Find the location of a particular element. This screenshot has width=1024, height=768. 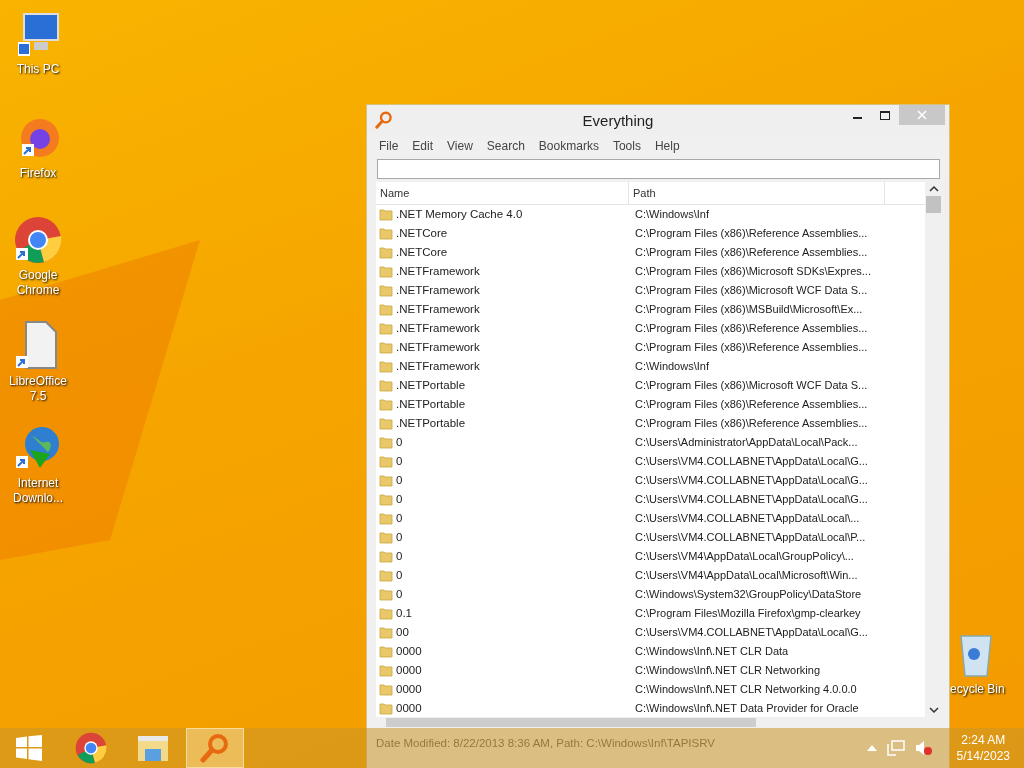

taskbar-button is located at coordinates (215, 748).